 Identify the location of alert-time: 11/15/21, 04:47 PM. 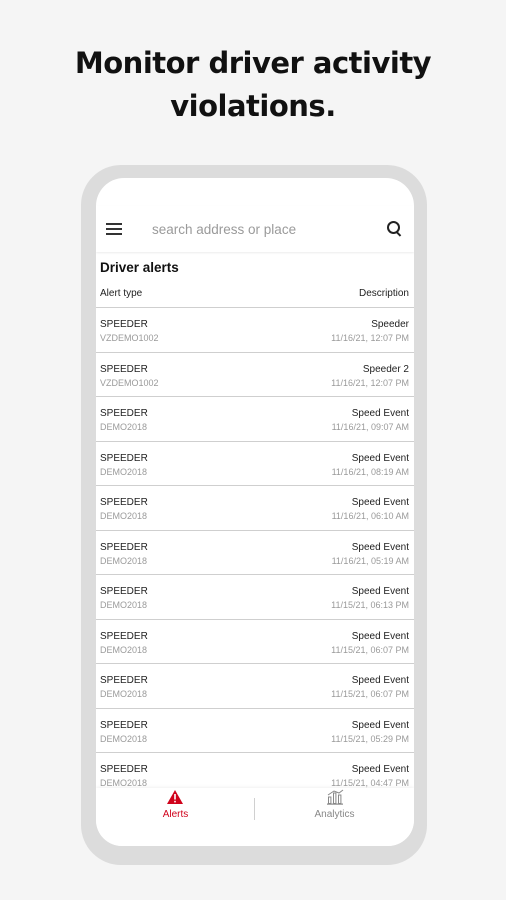
(370, 783).